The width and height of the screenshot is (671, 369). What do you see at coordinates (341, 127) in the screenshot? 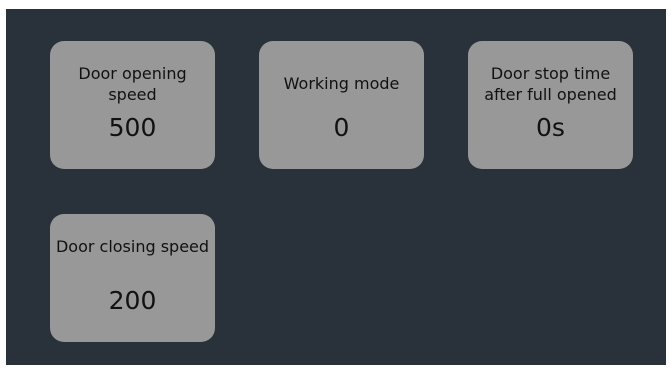
I see `tile-value: 0` at bounding box center [341, 127].